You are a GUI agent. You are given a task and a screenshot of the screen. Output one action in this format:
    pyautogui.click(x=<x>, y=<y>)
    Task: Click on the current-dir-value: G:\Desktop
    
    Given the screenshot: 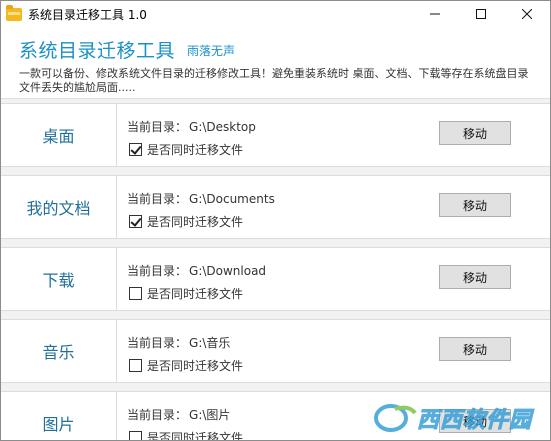 What is the action you would take?
    pyautogui.click(x=222, y=127)
    